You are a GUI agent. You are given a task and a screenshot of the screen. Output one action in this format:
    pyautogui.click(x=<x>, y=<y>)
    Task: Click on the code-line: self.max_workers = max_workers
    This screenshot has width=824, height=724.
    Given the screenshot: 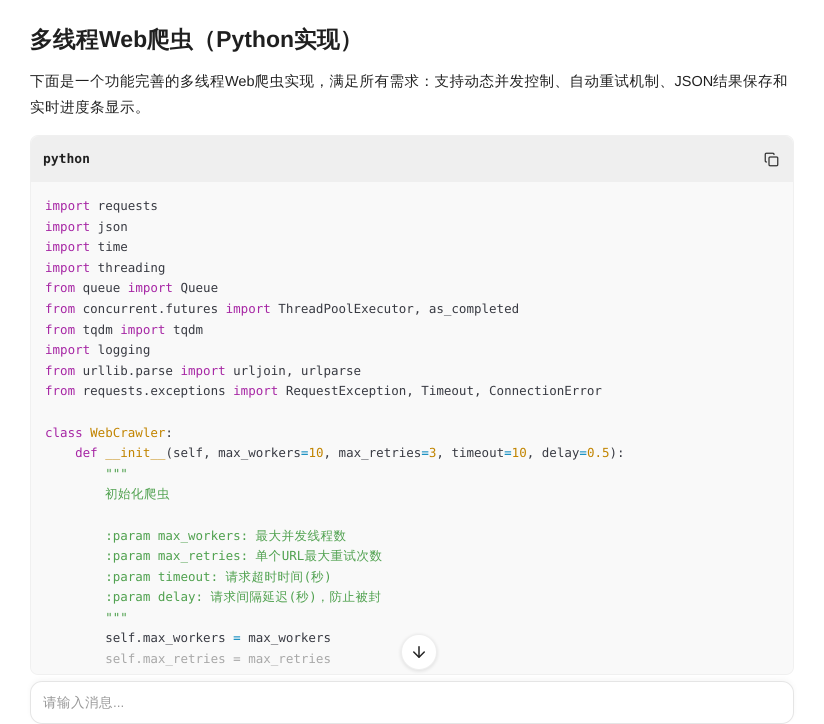 What is the action you would take?
    pyautogui.click(x=217, y=638)
    